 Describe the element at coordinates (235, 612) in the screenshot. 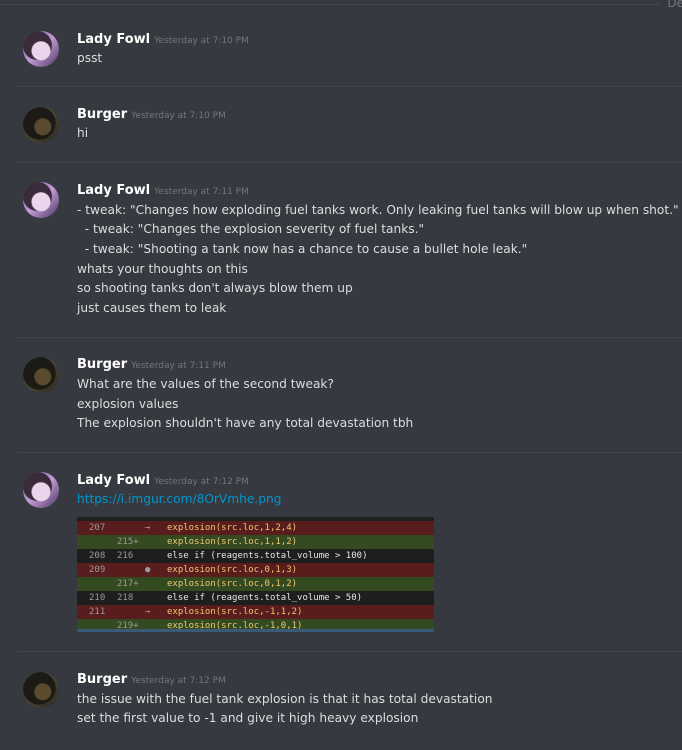

I see `diff-code: explosion(src.loc,-1,1,2)` at that location.